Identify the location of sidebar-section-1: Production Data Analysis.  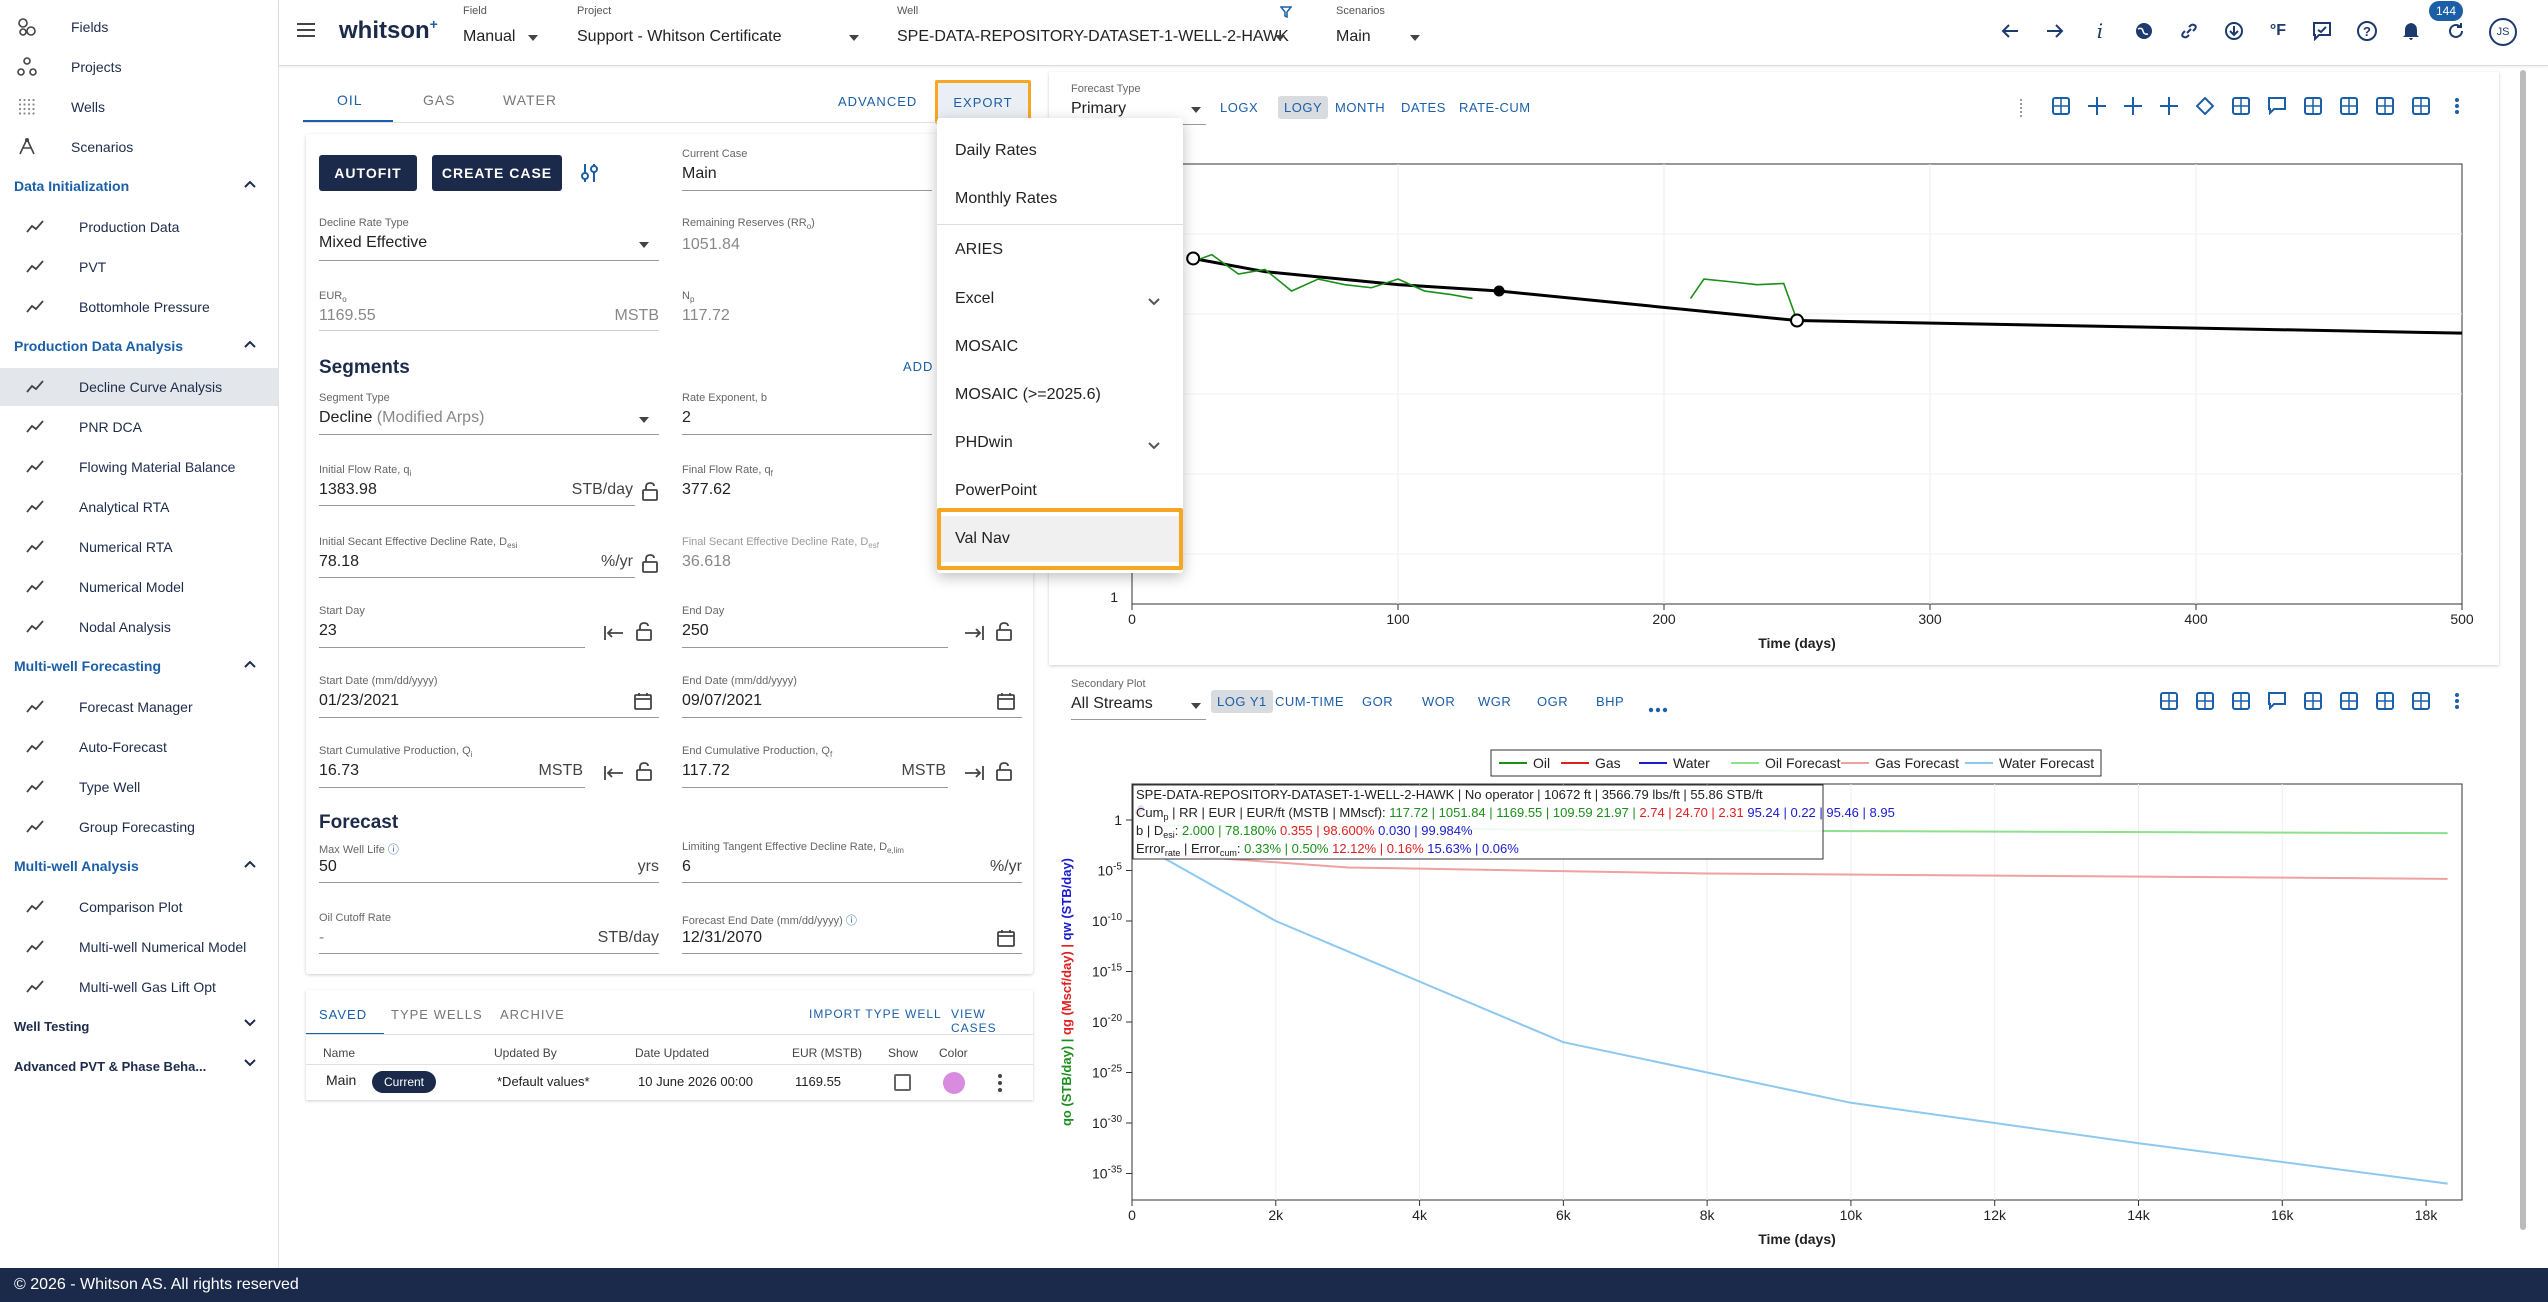
(139, 346).